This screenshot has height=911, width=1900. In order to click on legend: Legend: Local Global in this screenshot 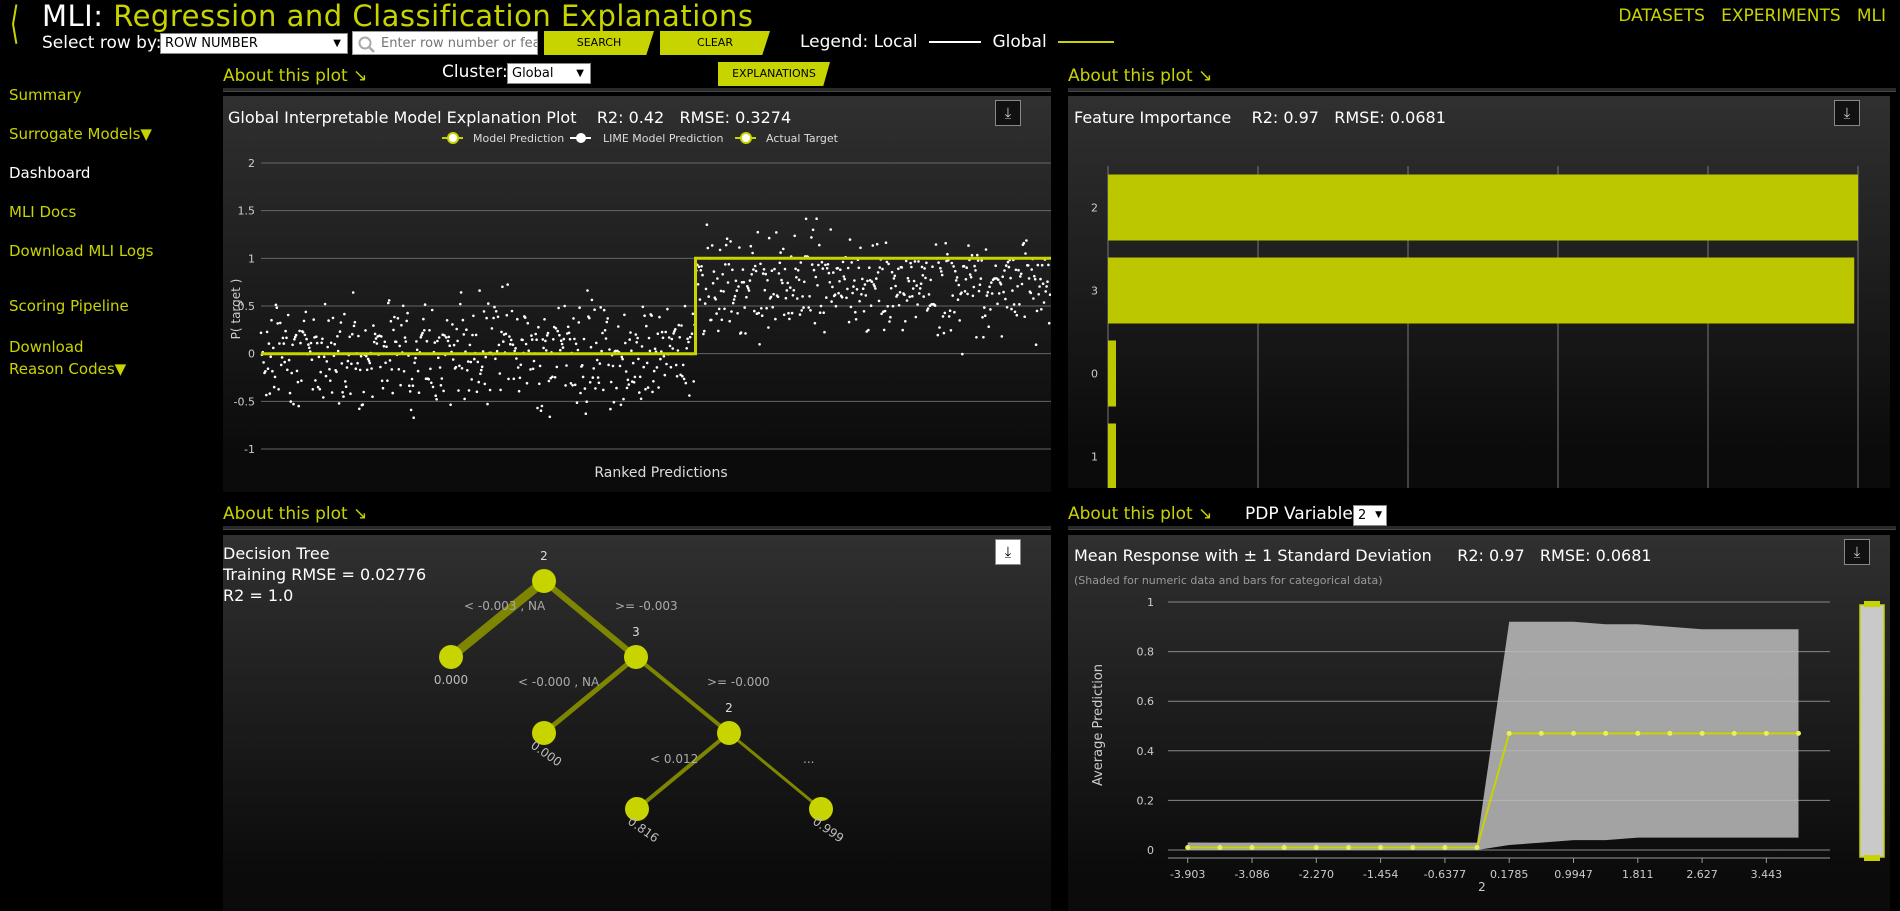, I will do `click(957, 42)`.